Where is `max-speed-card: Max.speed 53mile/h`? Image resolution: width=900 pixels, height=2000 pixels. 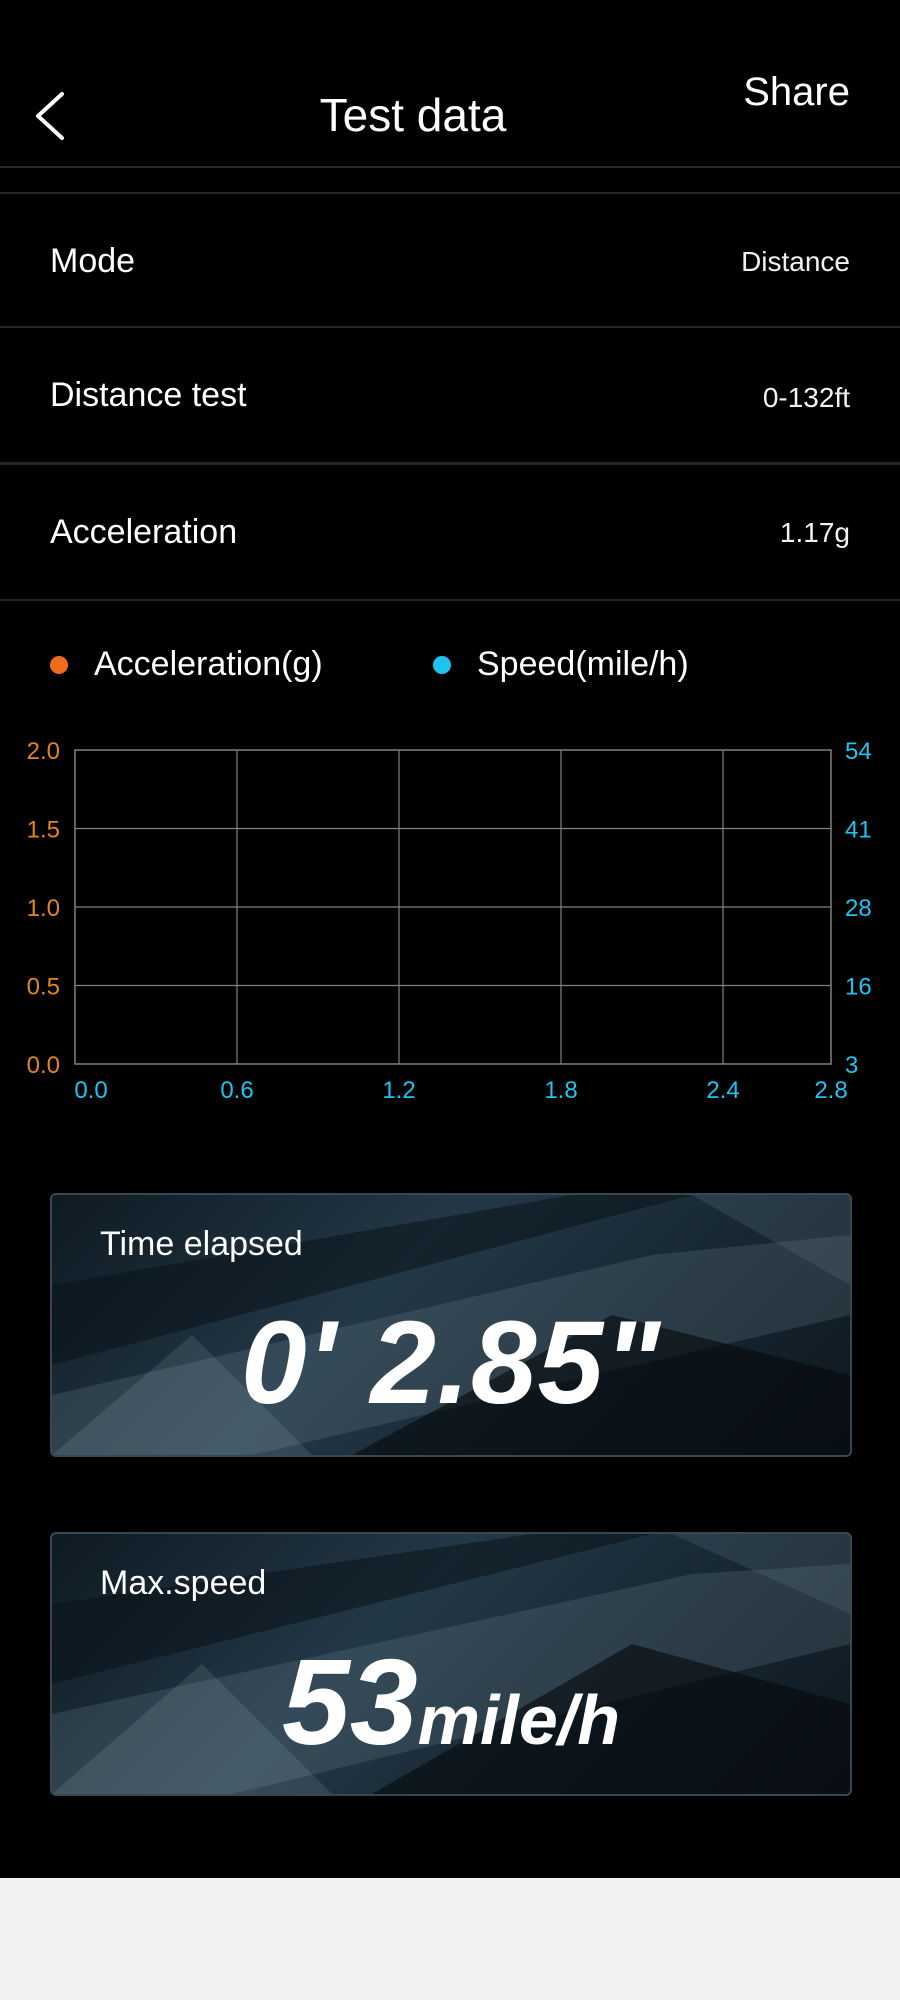 max-speed-card: Max.speed 53mile/h is located at coordinates (451, 1664).